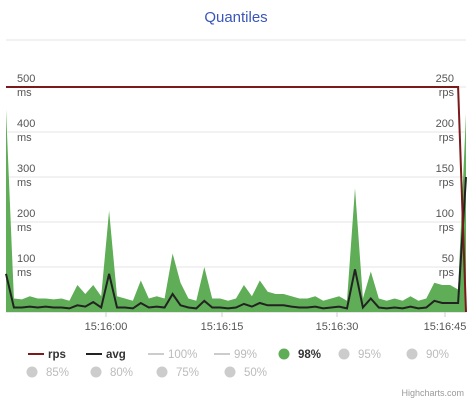  Describe the element at coordinates (26, 124) in the screenshot. I see `y-left-tick-label: 400` at that location.